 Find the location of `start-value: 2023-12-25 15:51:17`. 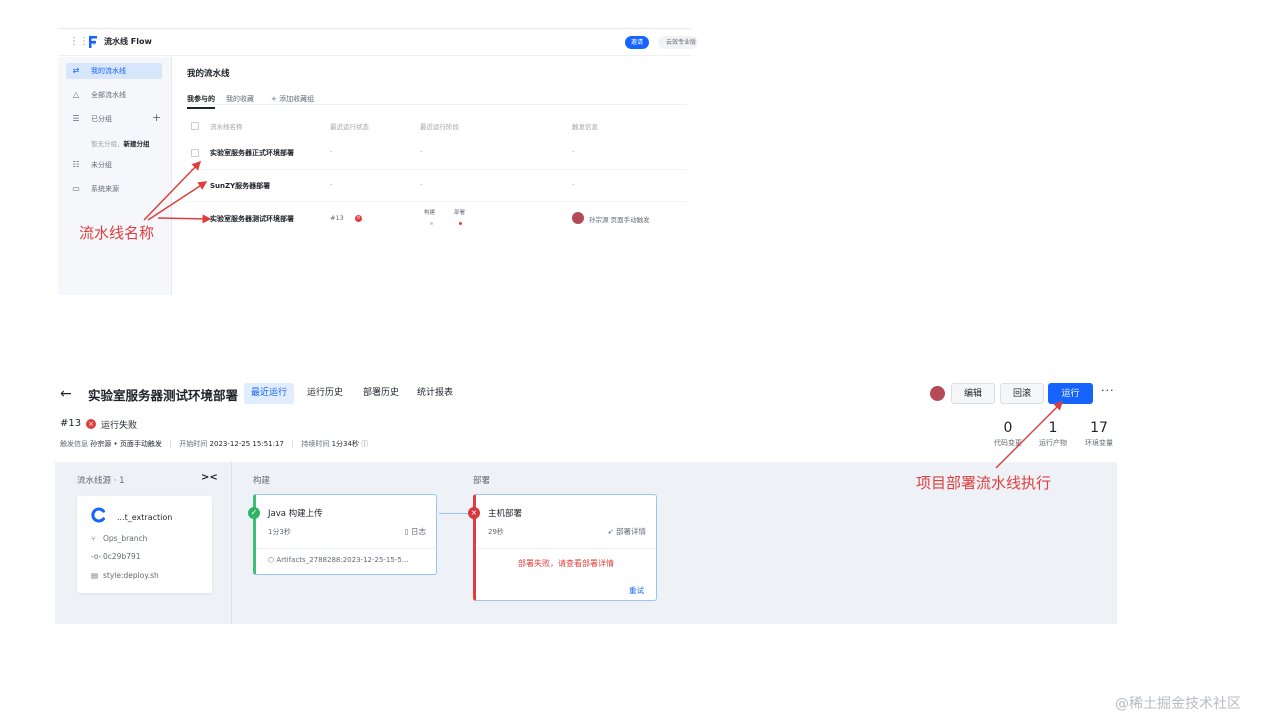

start-value: 2023-12-25 15:51:17 is located at coordinates (246, 444).